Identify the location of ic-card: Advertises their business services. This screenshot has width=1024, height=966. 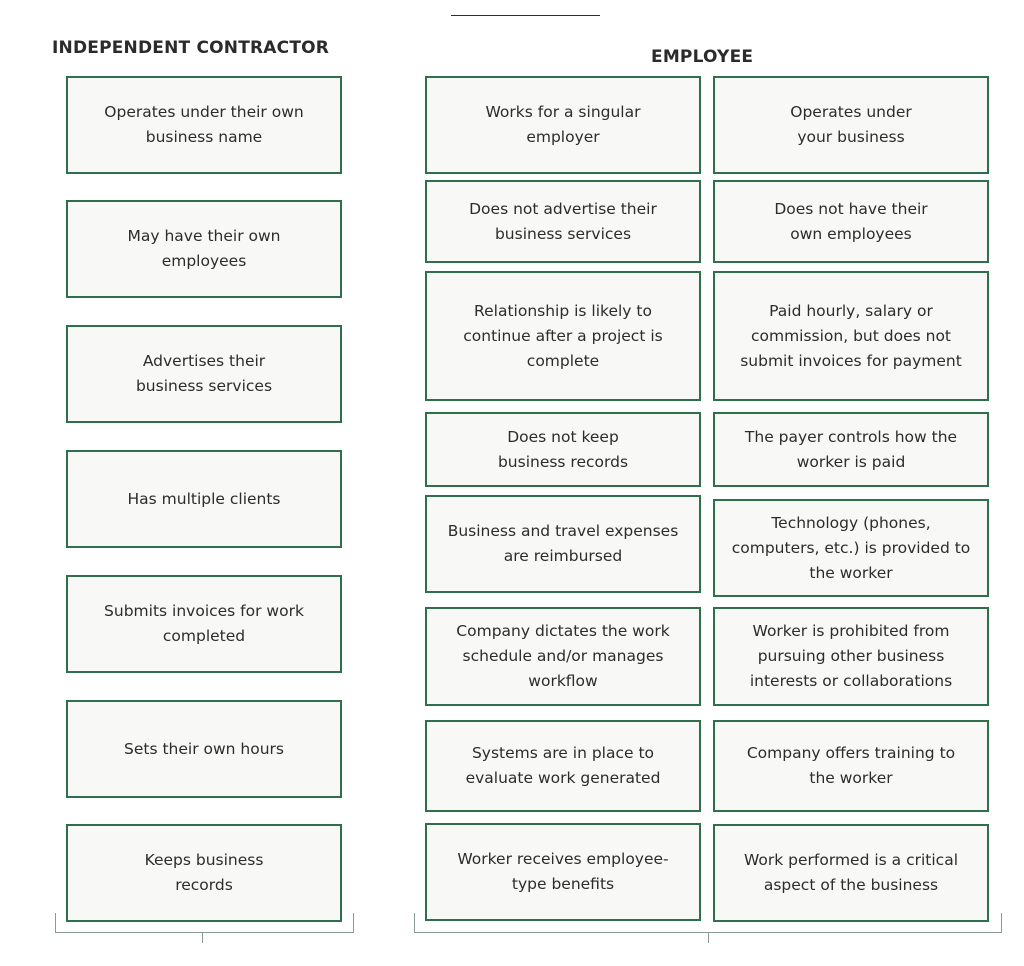
(204, 374).